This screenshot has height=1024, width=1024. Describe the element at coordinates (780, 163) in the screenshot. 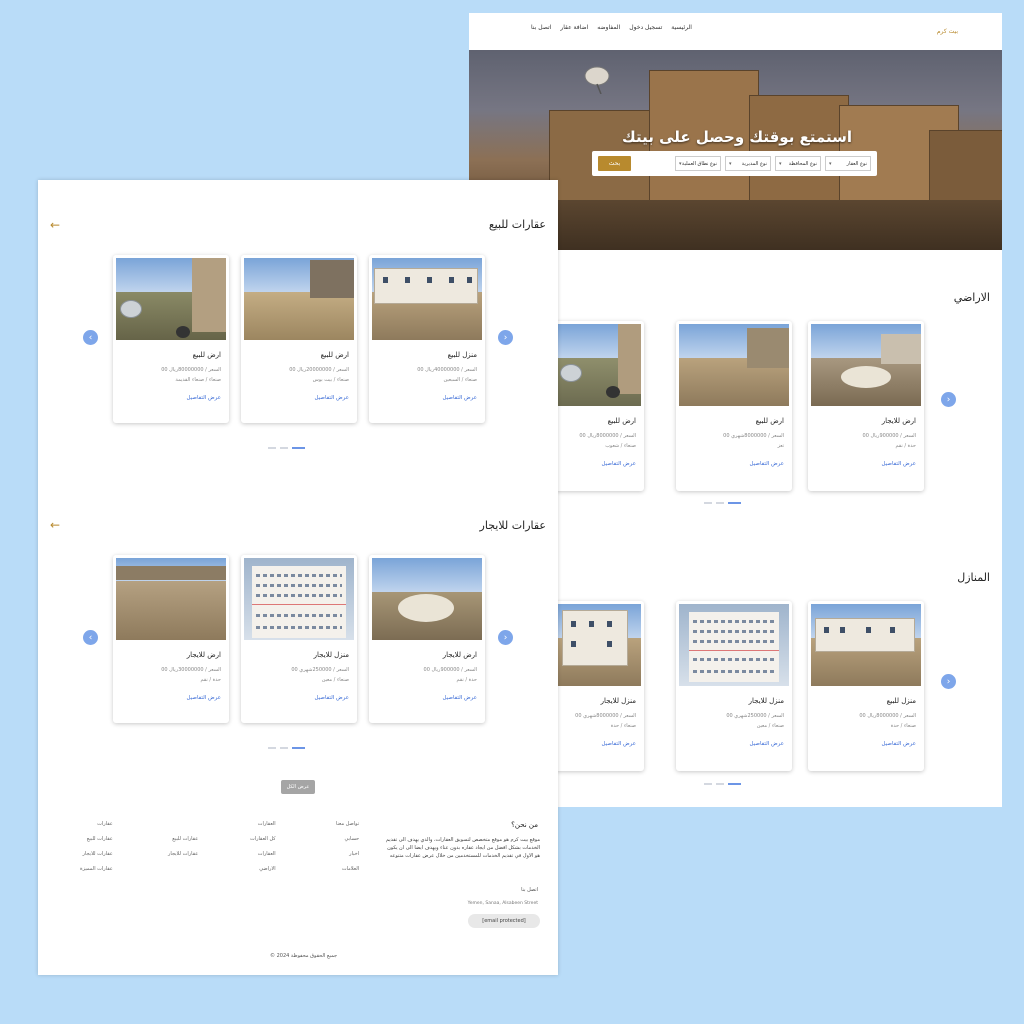

I see `chevron-down-icon: ▾` at that location.